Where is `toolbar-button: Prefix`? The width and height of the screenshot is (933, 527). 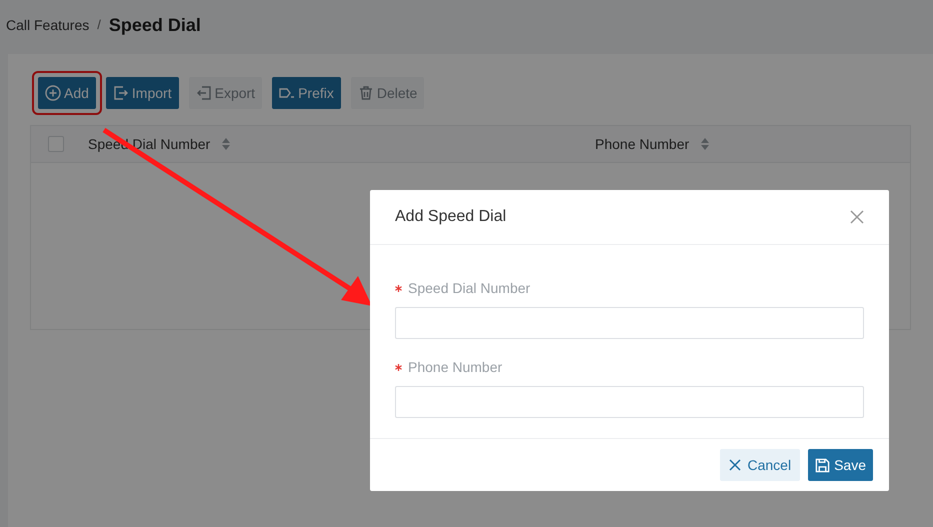 toolbar-button: Prefix is located at coordinates (306, 93).